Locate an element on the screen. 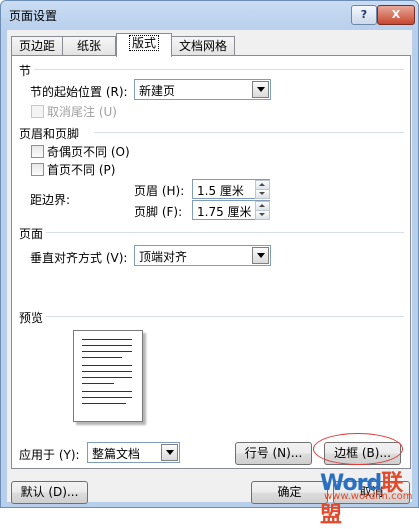 The width and height of the screenshot is (419, 529). first-page-checkbox is located at coordinates (37, 169).